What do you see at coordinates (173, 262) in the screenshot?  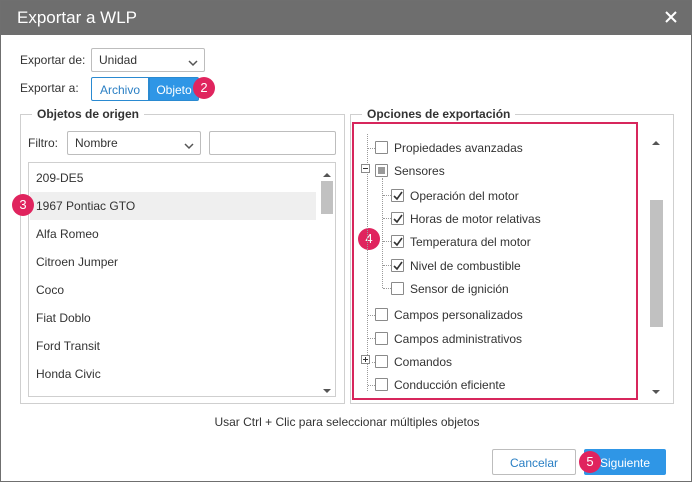 I see `list-item: Citroen Jumper` at bounding box center [173, 262].